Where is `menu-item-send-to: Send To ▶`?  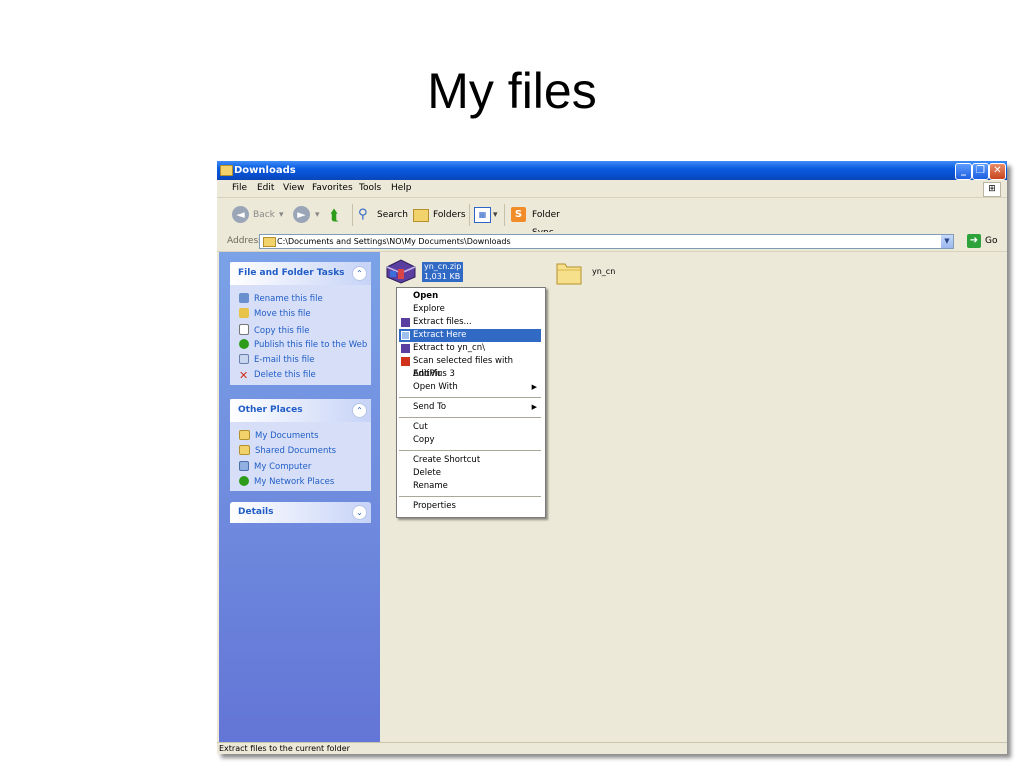 menu-item-send-to: Send To ▶ is located at coordinates (470, 407).